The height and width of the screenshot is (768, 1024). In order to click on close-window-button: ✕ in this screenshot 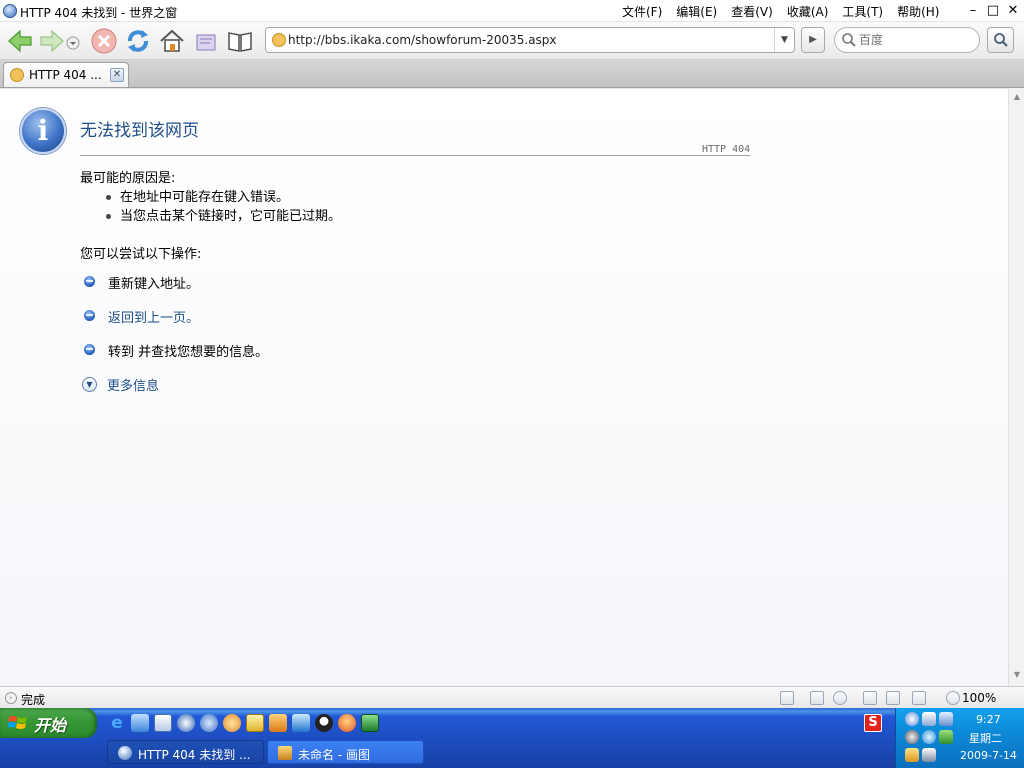, I will do `click(1013, 11)`.